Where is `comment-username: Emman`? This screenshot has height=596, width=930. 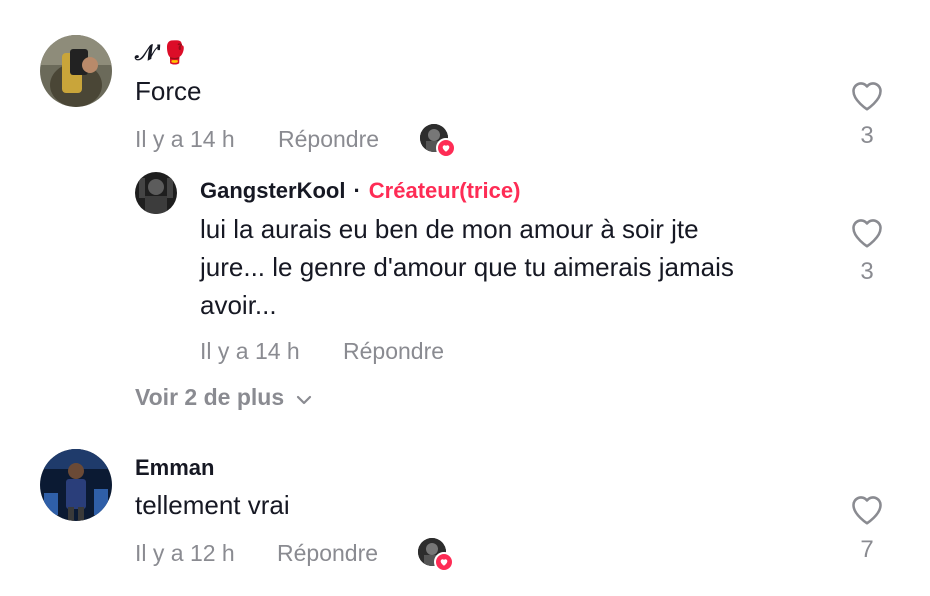
comment-username: Emman is located at coordinates (174, 468).